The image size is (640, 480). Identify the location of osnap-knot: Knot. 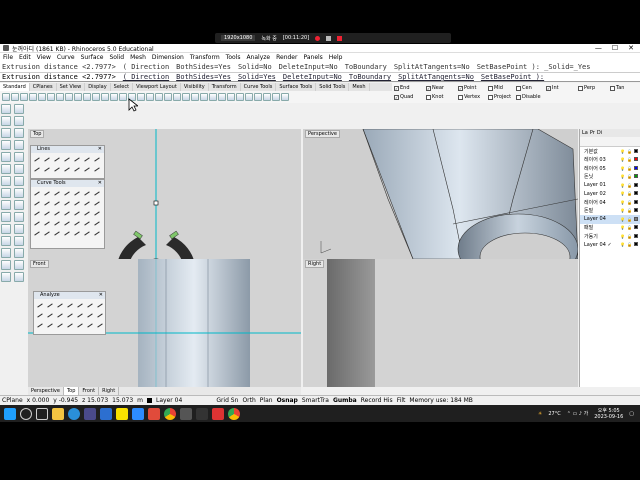
(434, 97).